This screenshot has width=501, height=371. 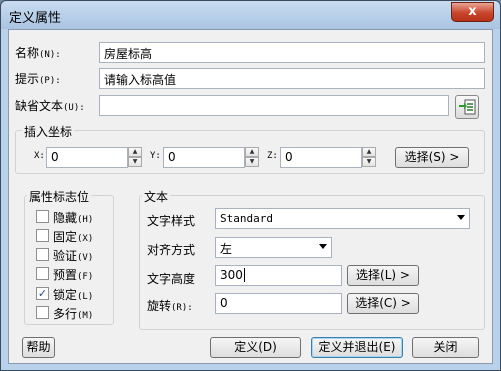 I want to click on prompt-input: 请输入标高值, so click(x=292, y=78).